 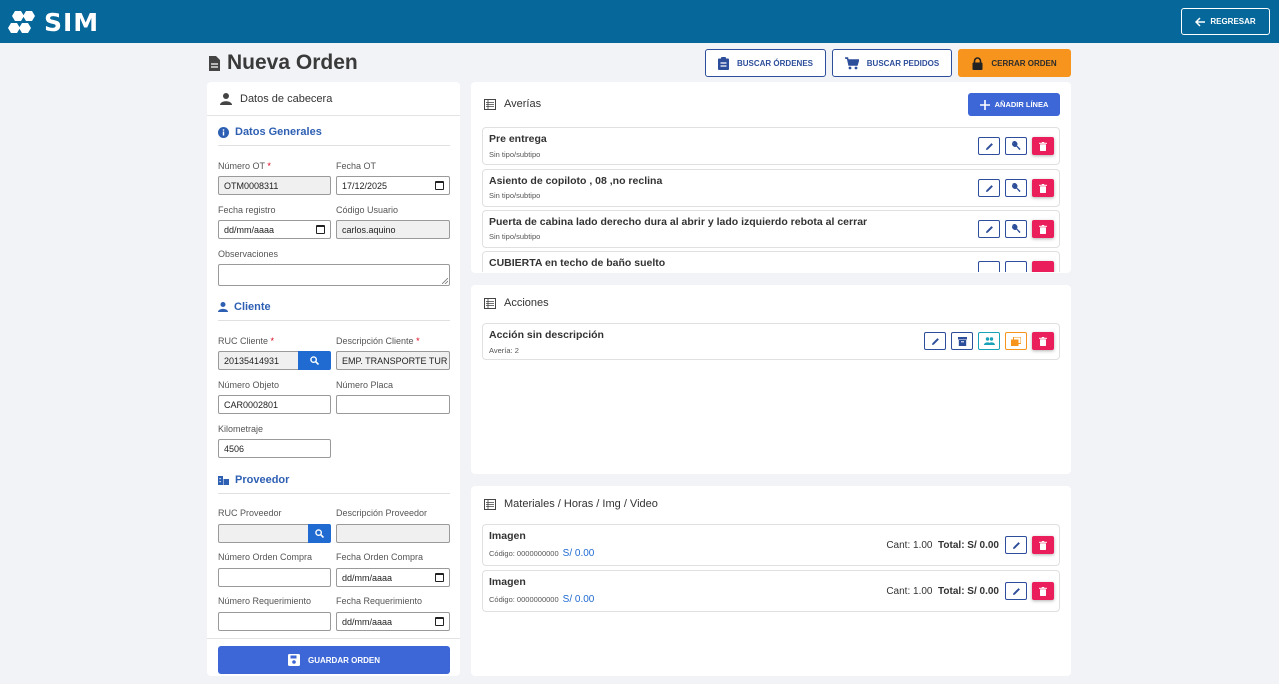 What do you see at coordinates (1225, 21) in the screenshot?
I see `back-button: REGRESAR` at bounding box center [1225, 21].